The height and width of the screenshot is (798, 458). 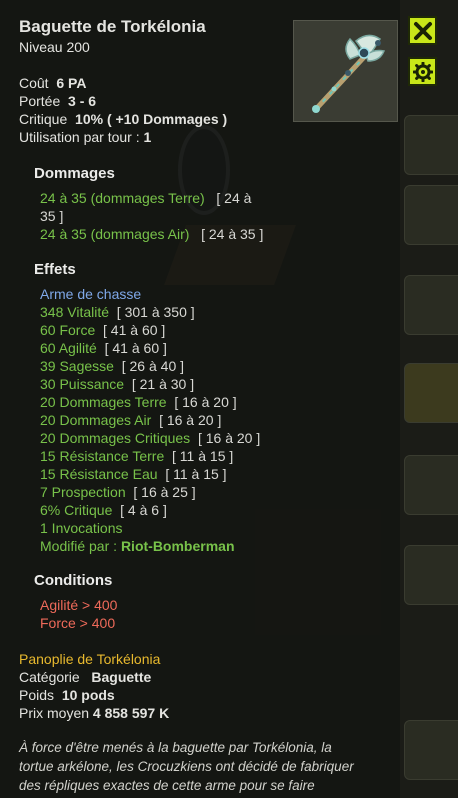 I want to click on damage-text: 24 à 35 (dommages Air), so click(x=115, y=234).